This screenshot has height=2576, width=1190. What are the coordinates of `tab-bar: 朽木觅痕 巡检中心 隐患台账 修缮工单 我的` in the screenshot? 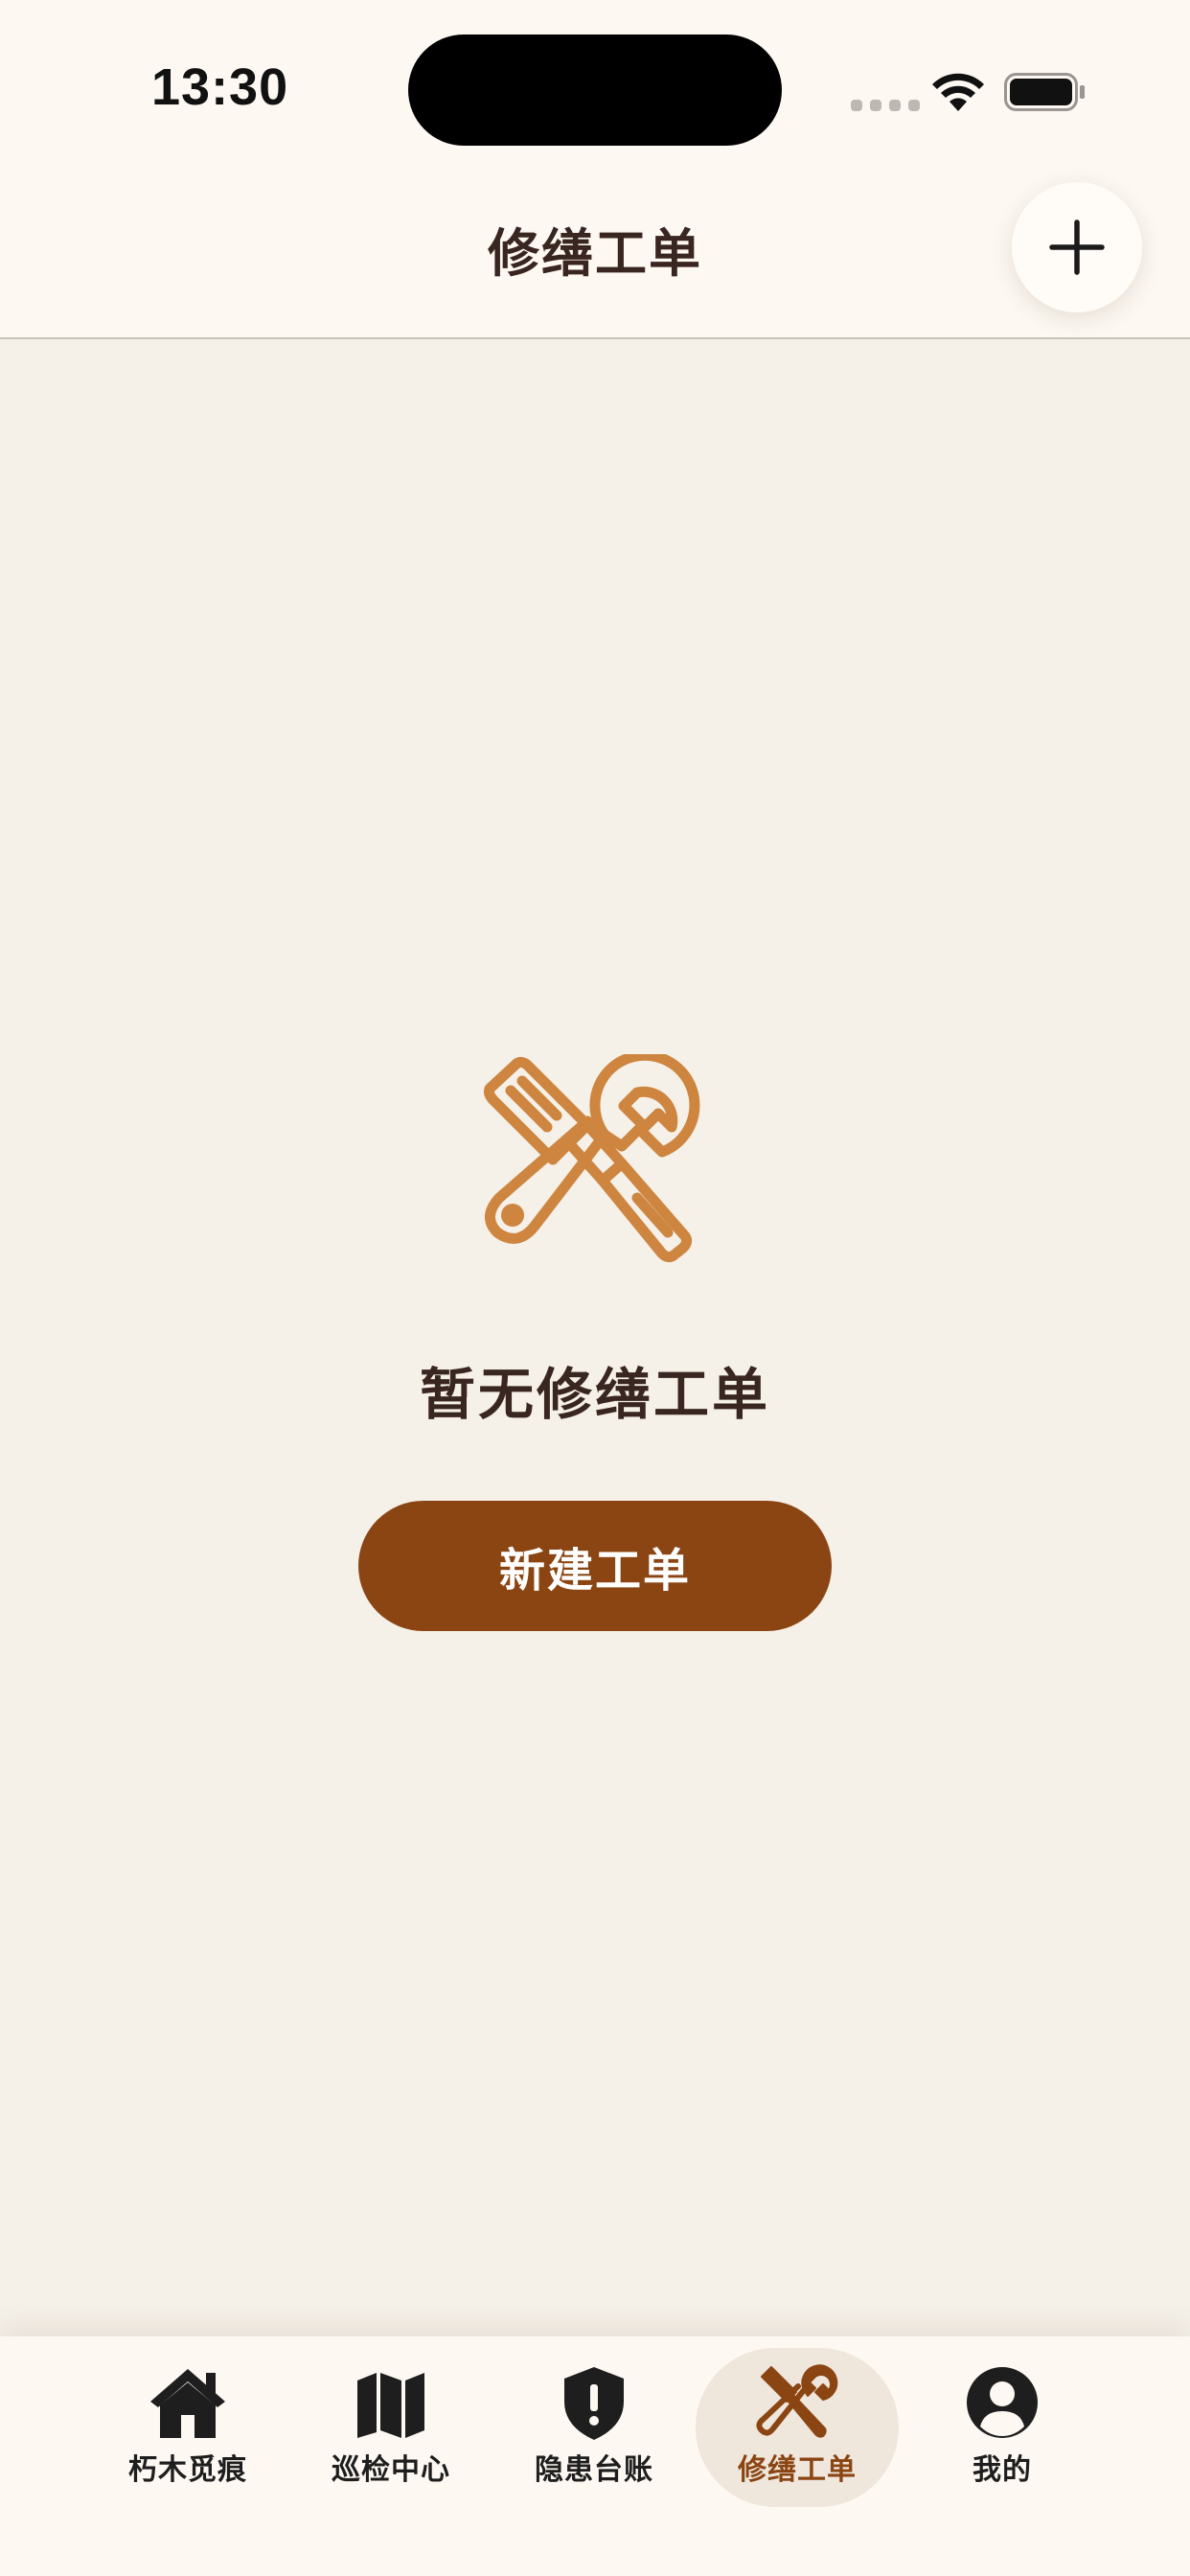 It's located at (595, 2456).